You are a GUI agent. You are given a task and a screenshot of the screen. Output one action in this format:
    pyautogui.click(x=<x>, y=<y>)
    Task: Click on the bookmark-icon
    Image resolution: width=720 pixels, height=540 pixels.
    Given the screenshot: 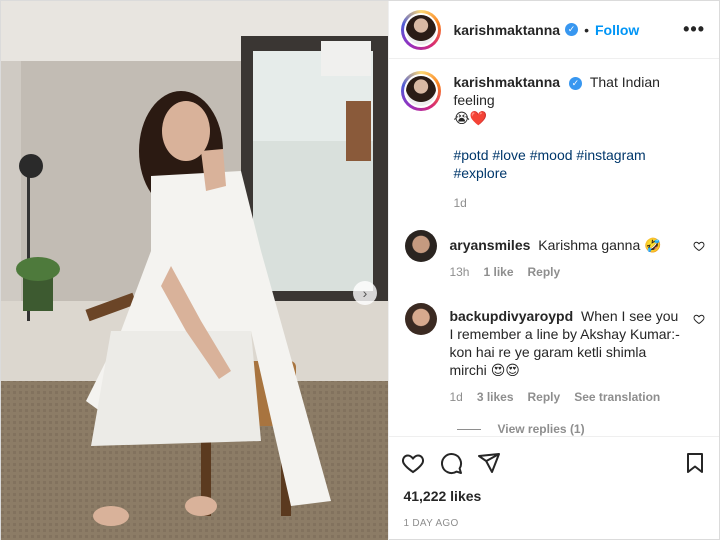 What is the action you would take?
    pyautogui.click(x=695, y=463)
    